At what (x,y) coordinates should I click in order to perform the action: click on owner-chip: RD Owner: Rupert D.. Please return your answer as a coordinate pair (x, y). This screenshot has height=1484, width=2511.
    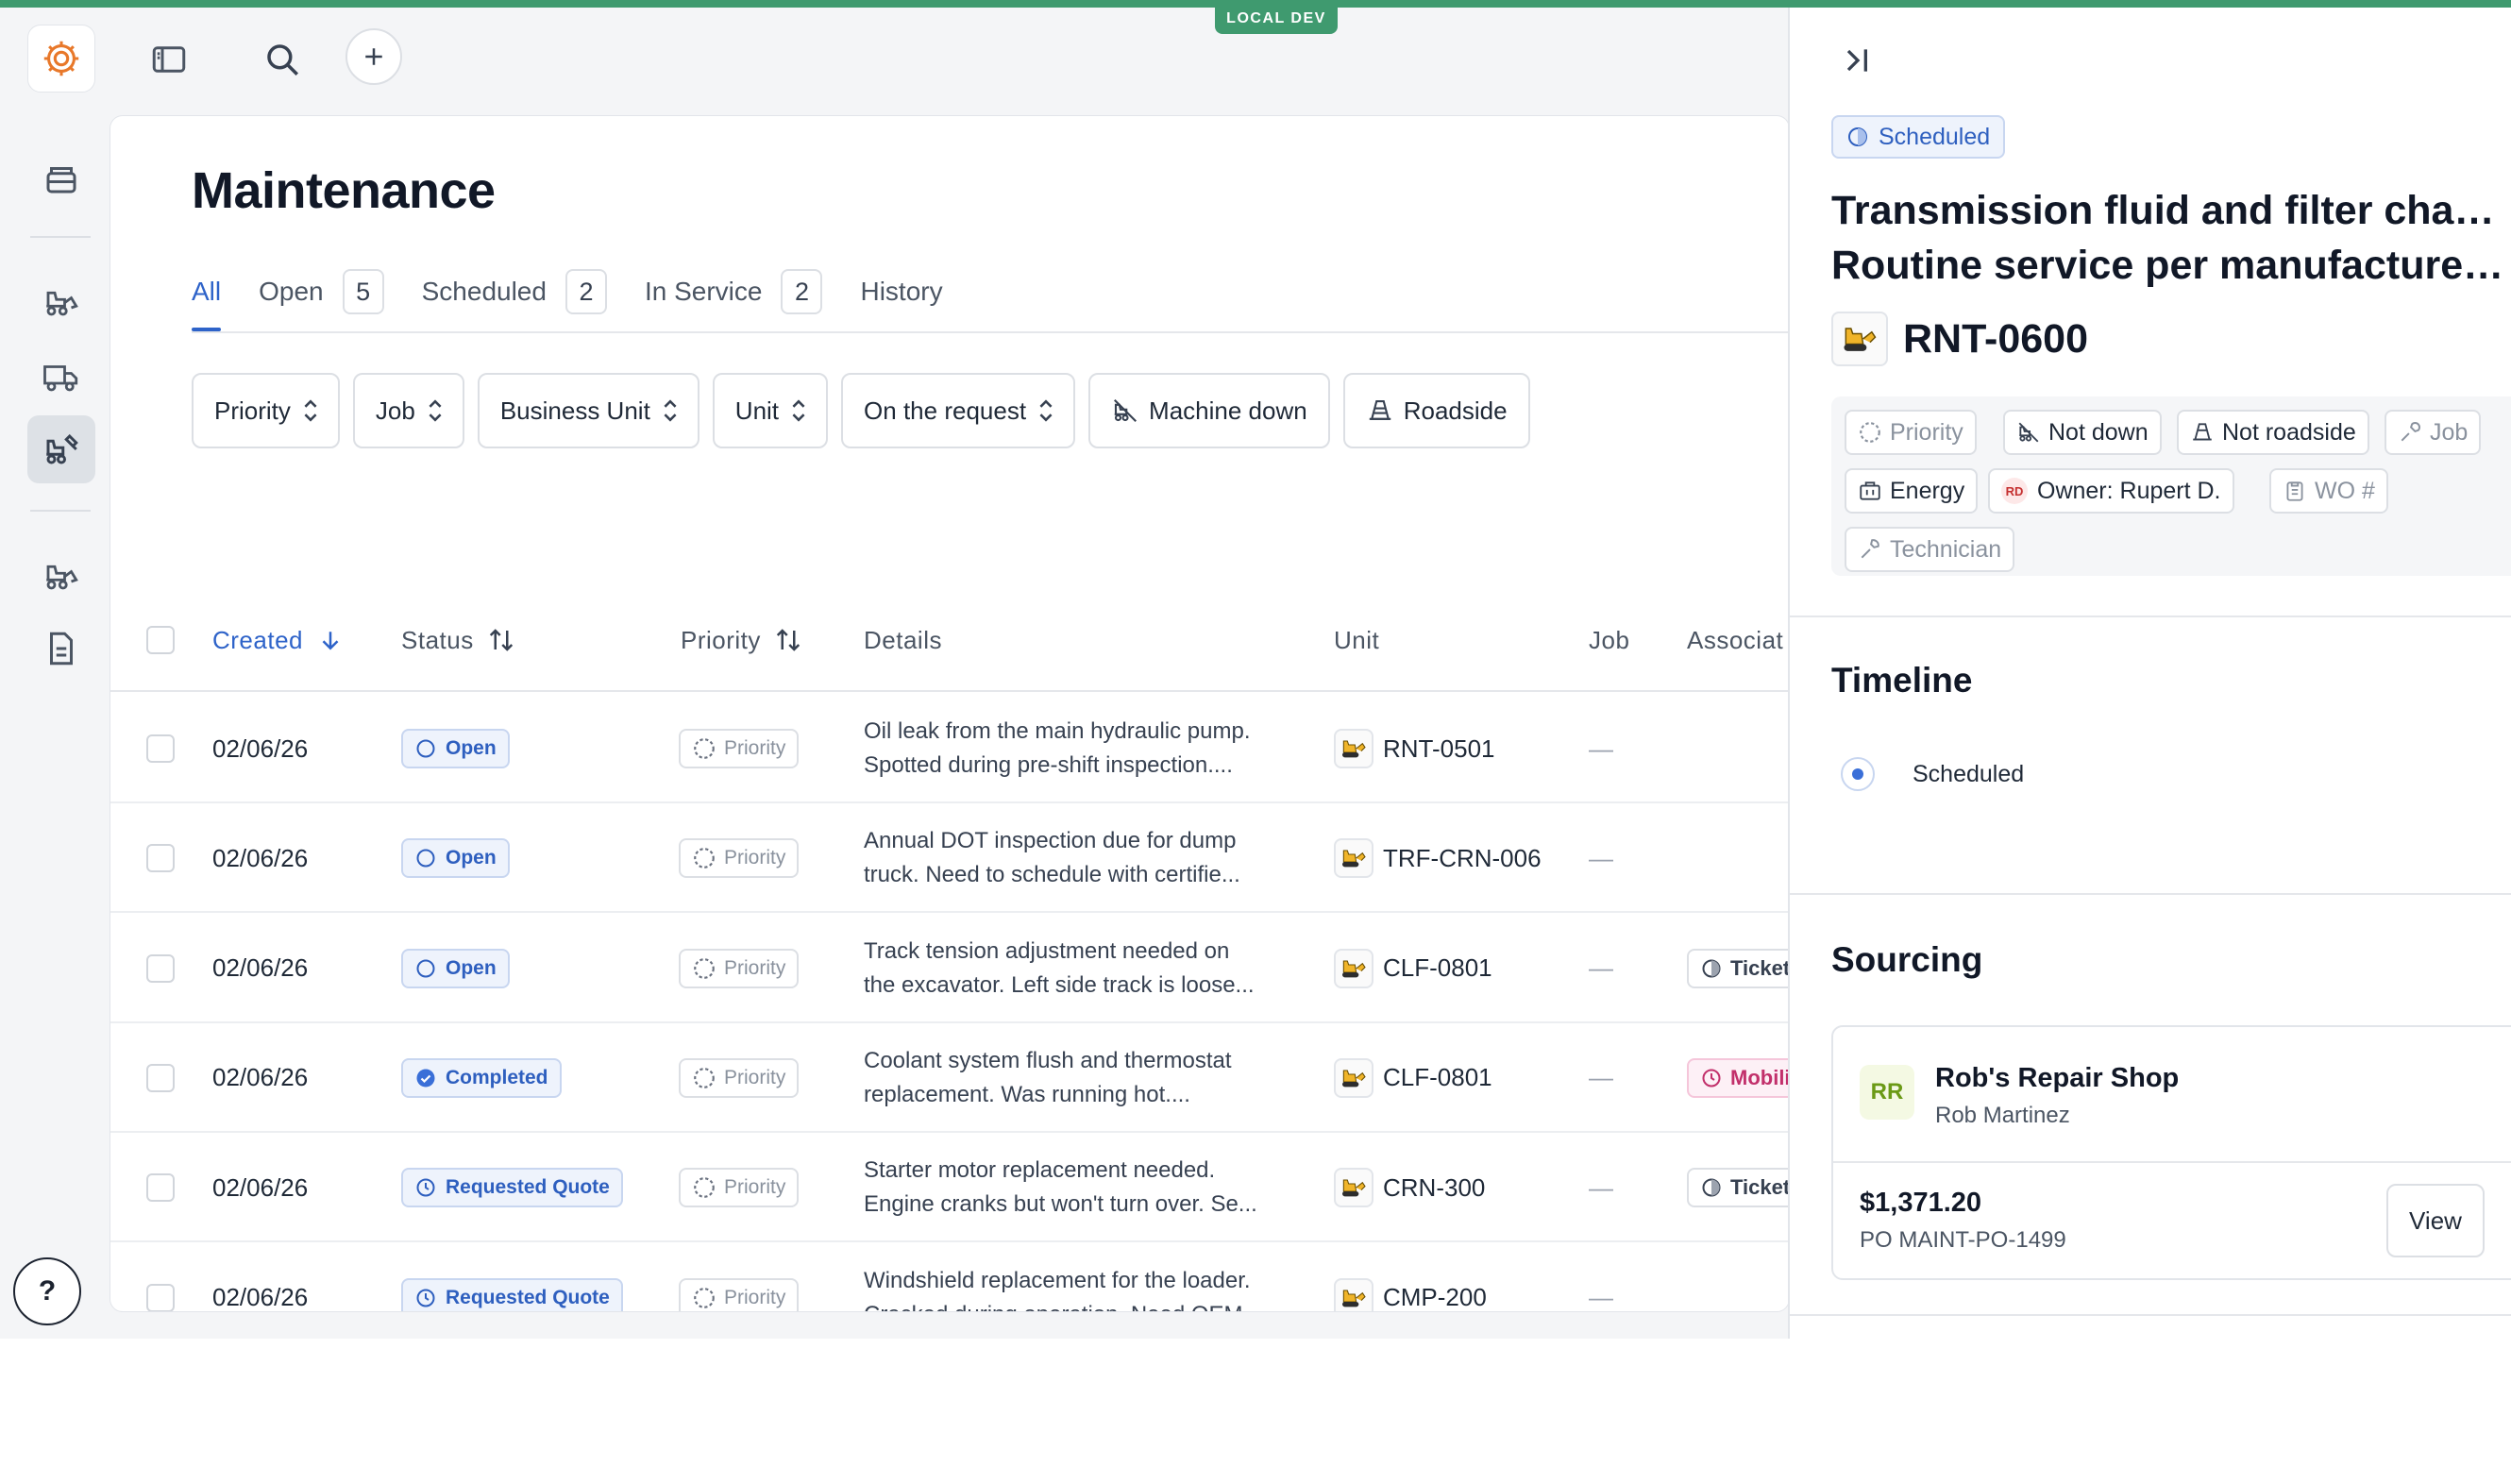
    Looking at the image, I should click on (2111, 491).